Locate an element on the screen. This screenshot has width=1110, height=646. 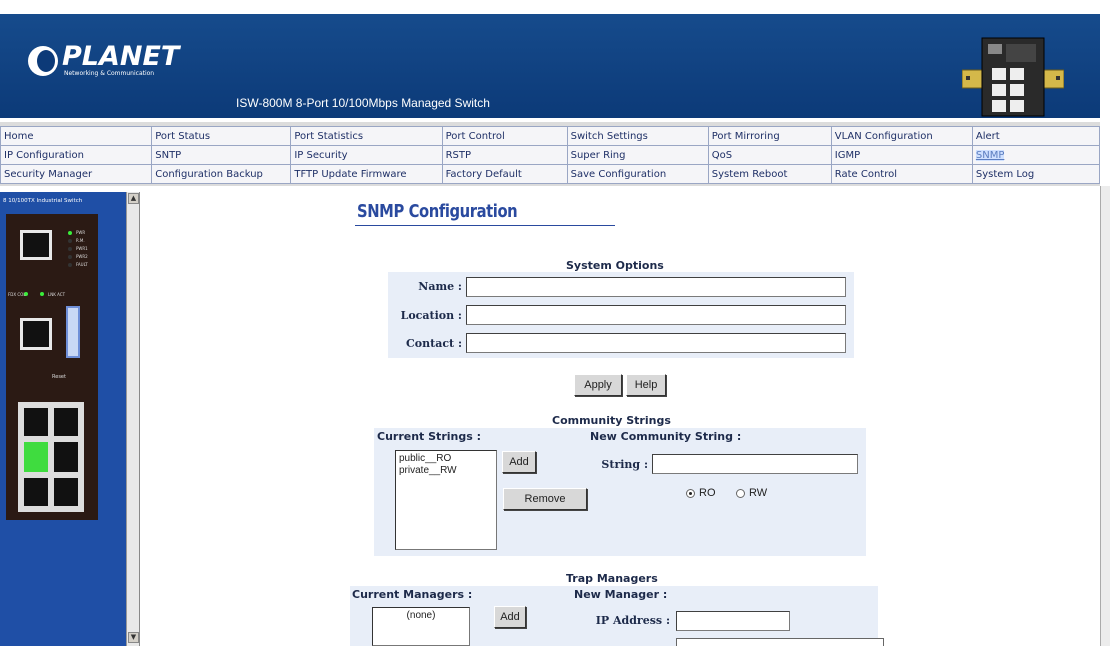
nav-item-vlan-configuration: VLAN Configuration is located at coordinates (901, 136).